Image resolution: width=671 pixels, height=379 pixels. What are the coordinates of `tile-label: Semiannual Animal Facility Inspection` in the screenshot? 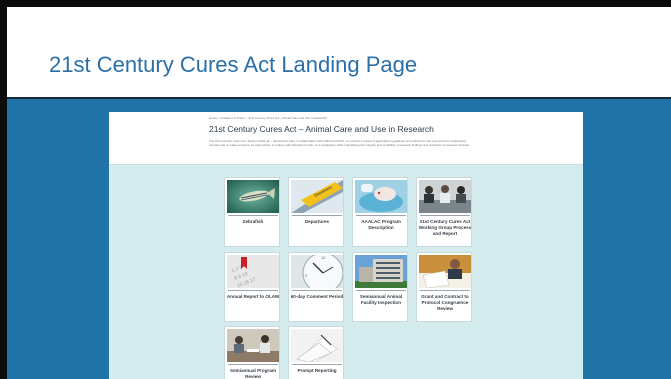 It's located at (381, 299).